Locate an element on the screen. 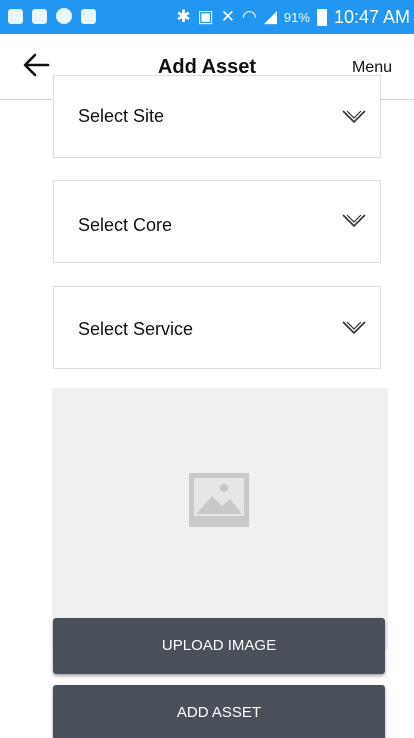 This screenshot has height=738, width=414. close-box-icon is located at coordinates (88, 16).